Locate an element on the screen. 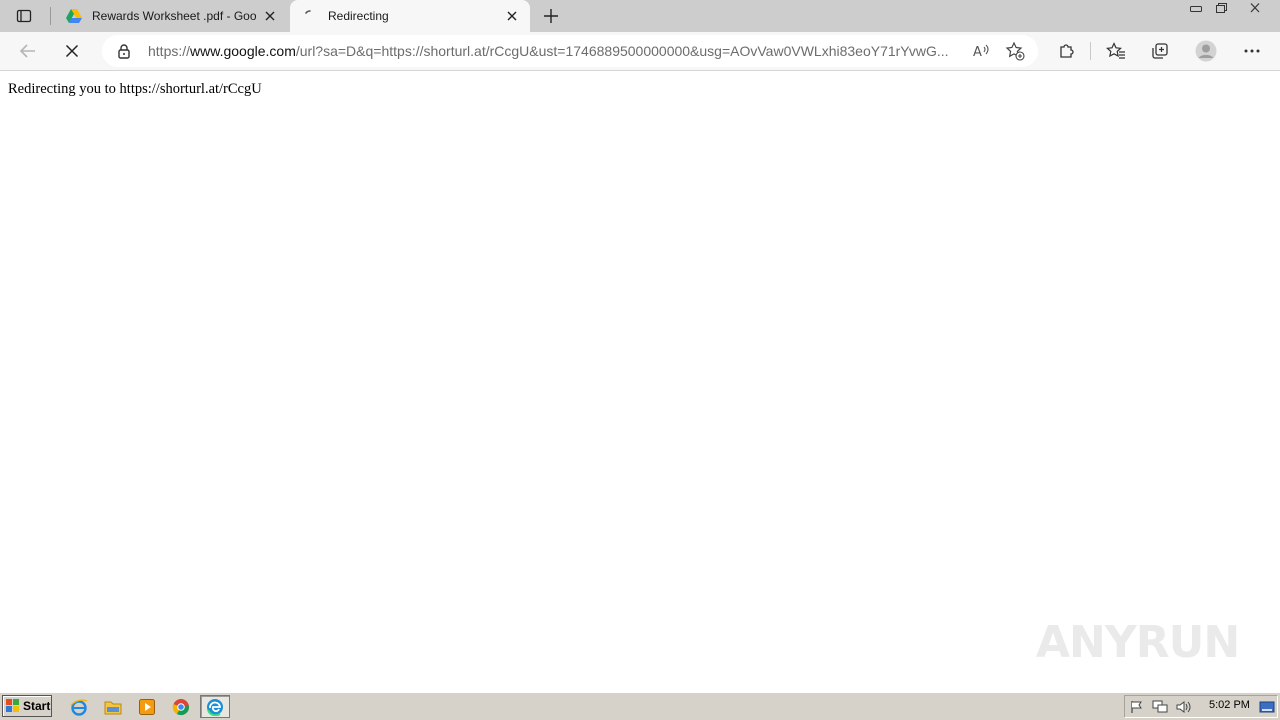 This screenshot has width=1280, height=720. new-tab-button is located at coordinates (551, 16).